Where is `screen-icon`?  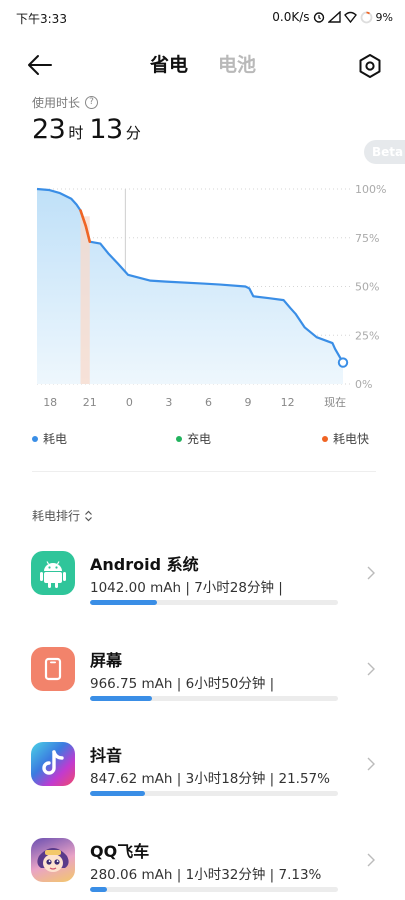
screen-icon is located at coordinates (53, 669).